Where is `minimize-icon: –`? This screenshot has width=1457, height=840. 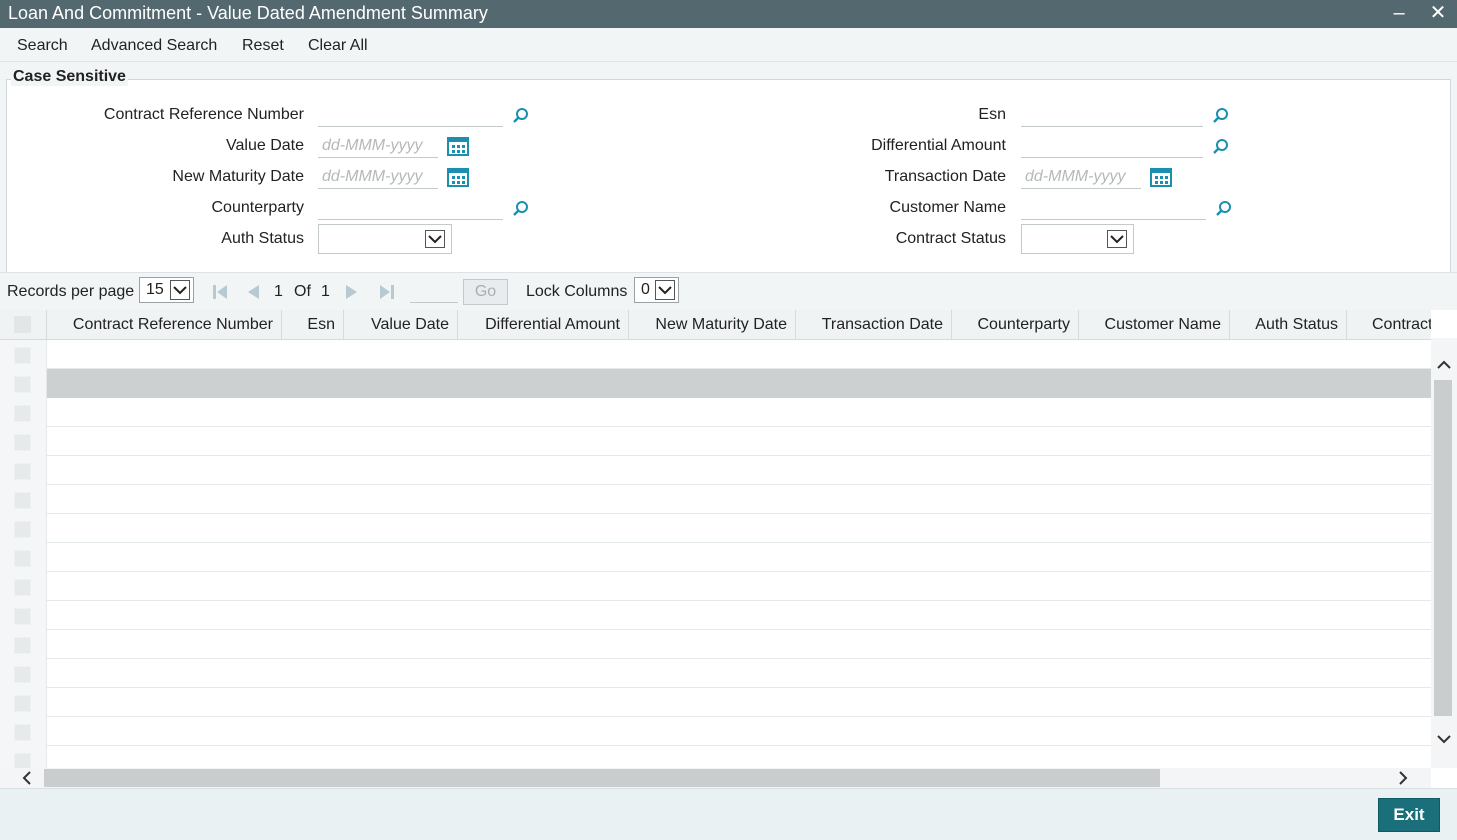 minimize-icon: – is located at coordinates (1399, 13).